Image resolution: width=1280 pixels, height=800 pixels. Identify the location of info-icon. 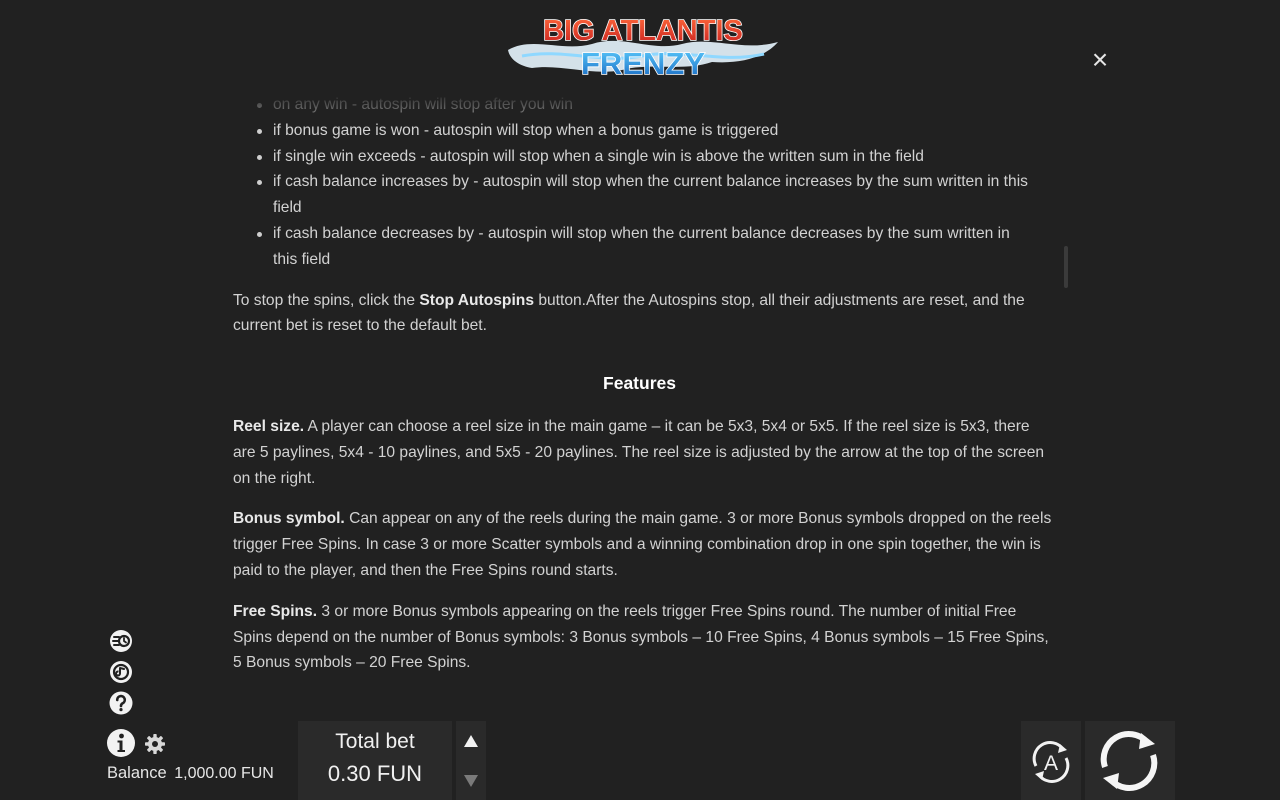
(121, 743).